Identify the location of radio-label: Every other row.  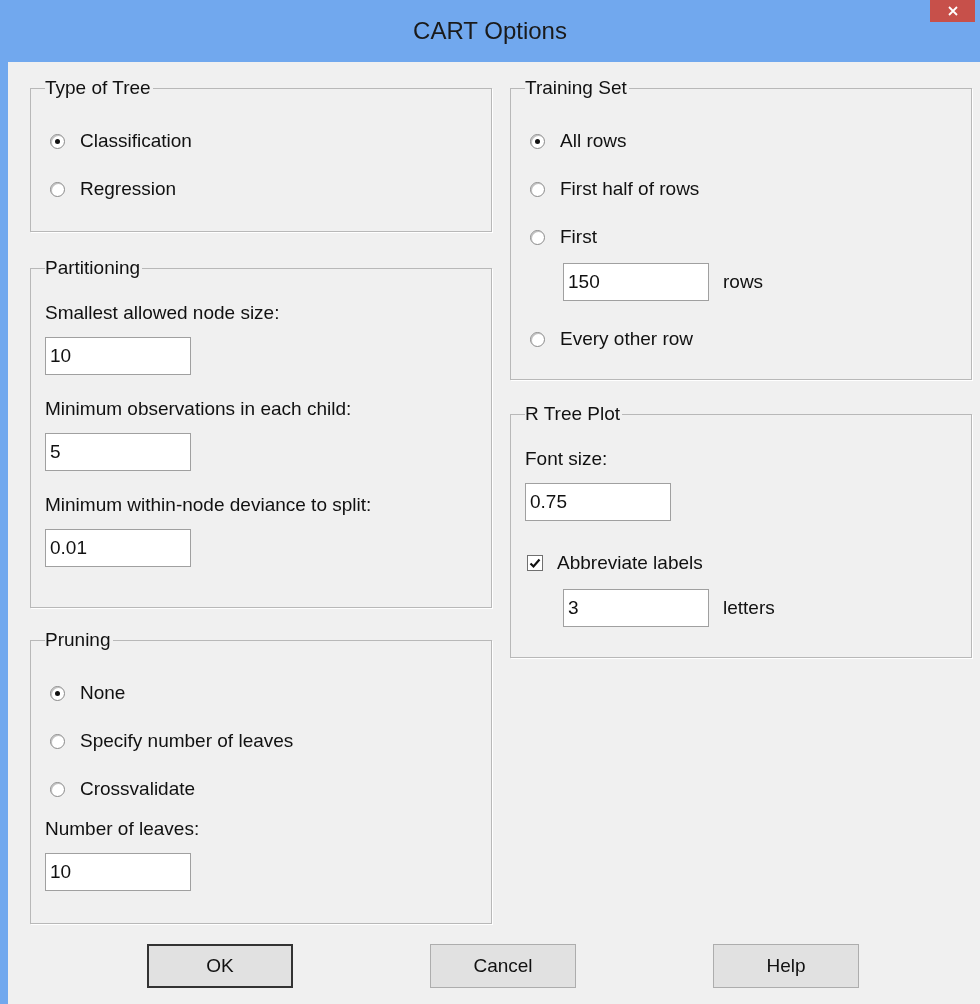
(627, 338).